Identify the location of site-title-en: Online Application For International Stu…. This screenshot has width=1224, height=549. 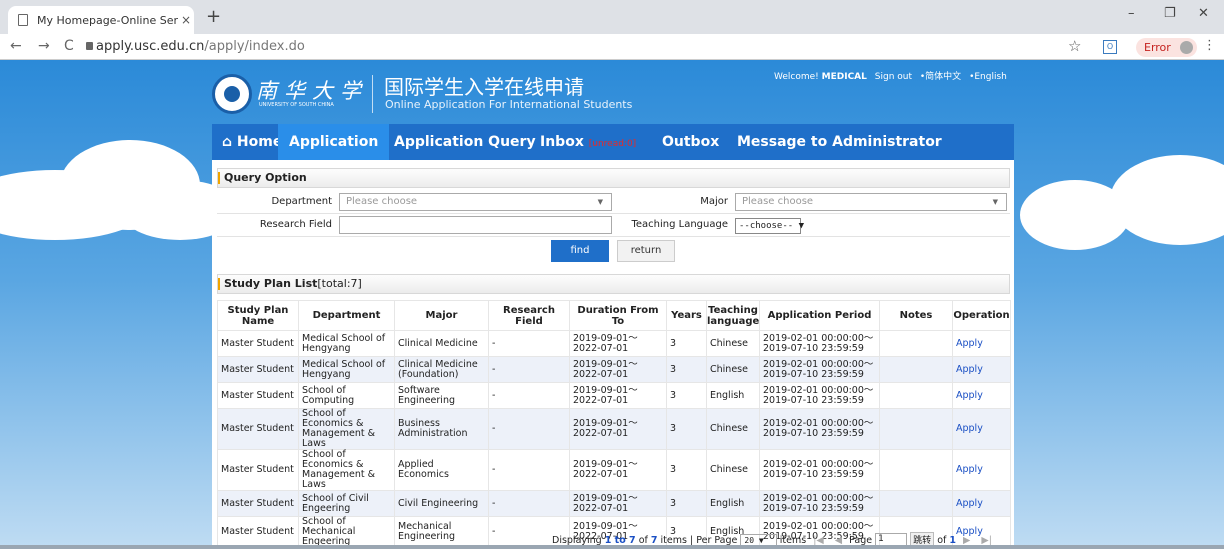
(509, 104).